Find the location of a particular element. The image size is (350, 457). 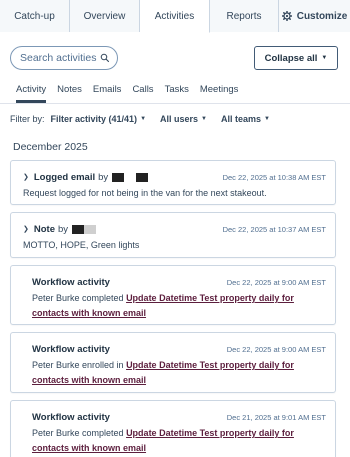

divider is located at coordinates (175, 103).